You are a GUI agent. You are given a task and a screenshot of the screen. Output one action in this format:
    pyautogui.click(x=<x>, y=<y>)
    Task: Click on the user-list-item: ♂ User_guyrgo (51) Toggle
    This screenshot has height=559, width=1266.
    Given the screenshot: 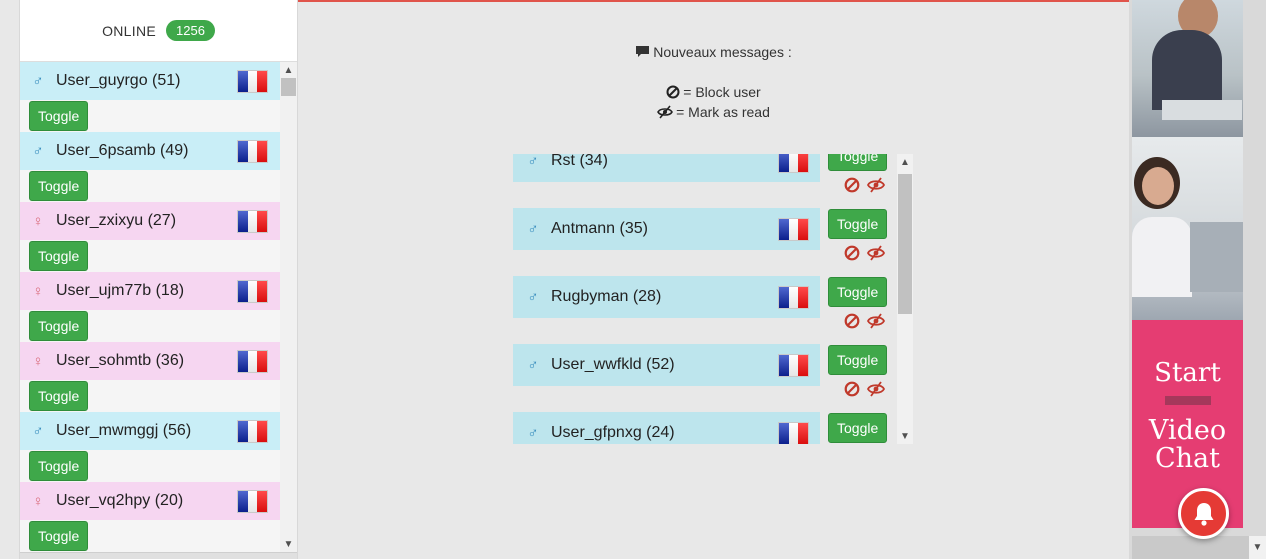 What is the action you would take?
    pyautogui.click(x=150, y=97)
    